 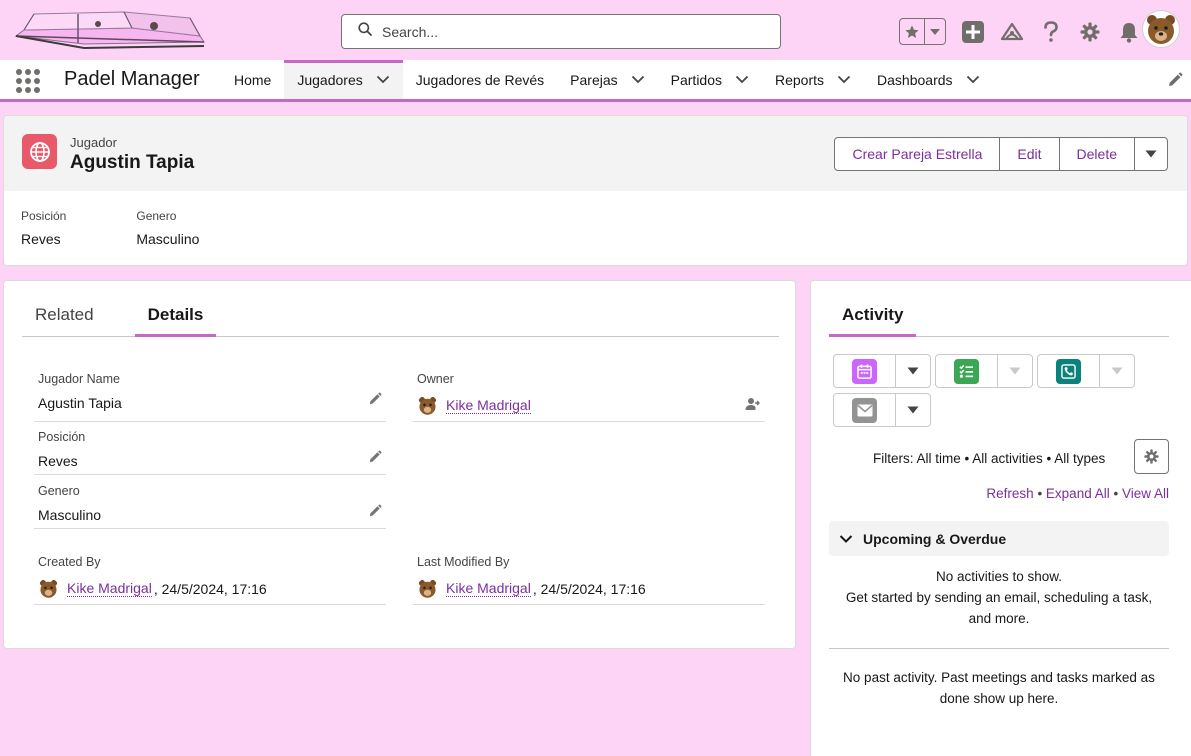 What do you see at coordinates (1030, 154) in the screenshot?
I see `edit-button: Edit` at bounding box center [1030, 154].